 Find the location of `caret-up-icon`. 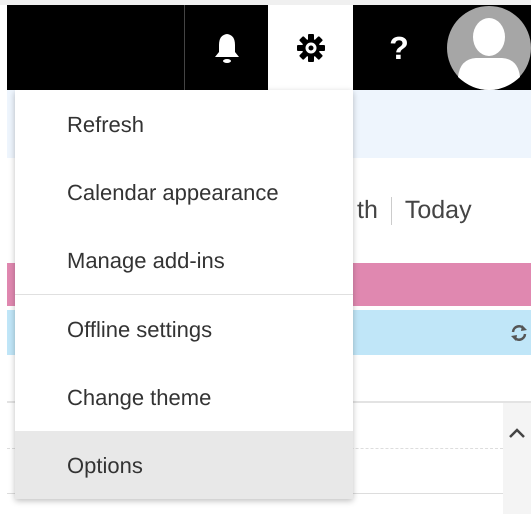

caret-up-icon is located at coordinates (517, 433).